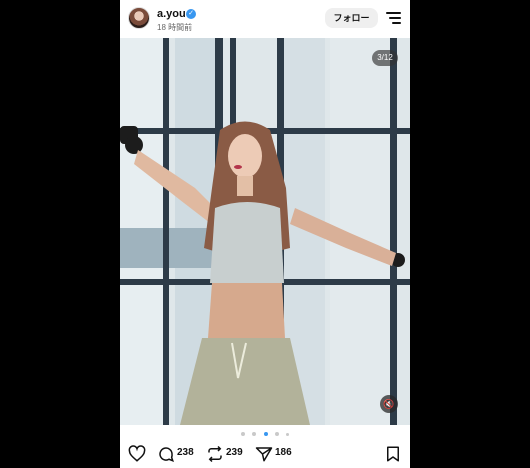 Image resolution: width=530 pixels, height=468 pixels. What do you see at coordinates (191, 14) in the screenshot?
I see `verified-badge-icon: ✓` at bounding box center [191, 14].